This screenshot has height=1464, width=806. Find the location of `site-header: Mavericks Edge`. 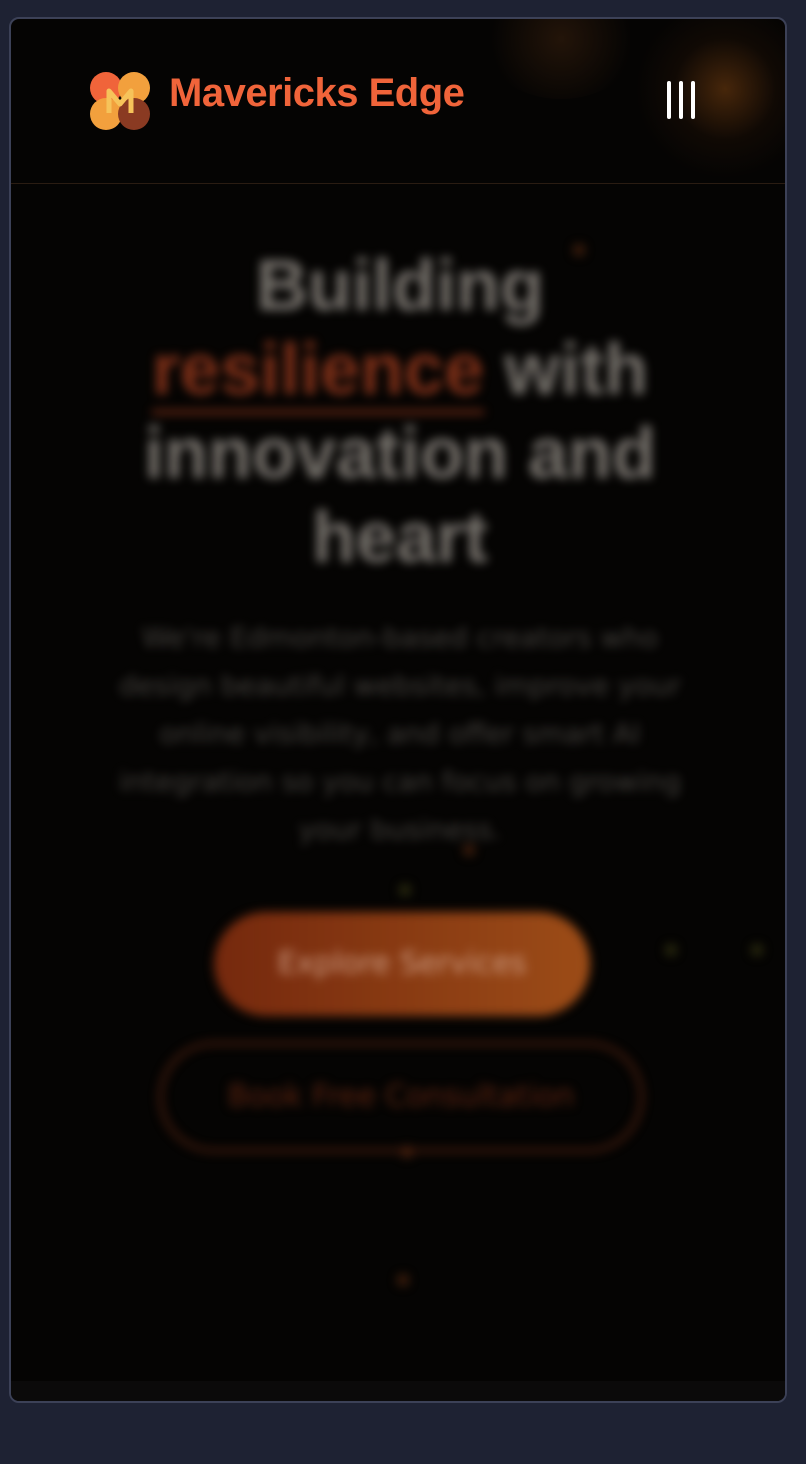

site-header: Mavericks Edge is located at coordinates (398, 101).